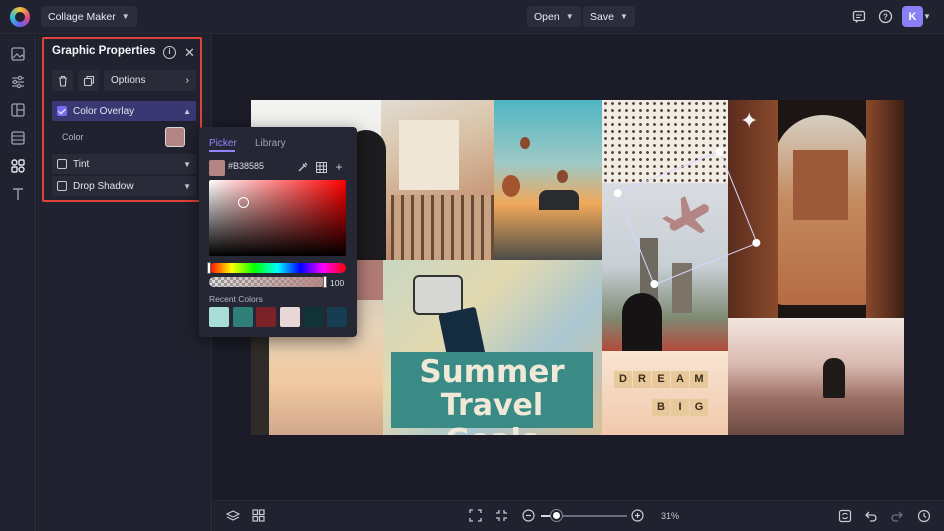  Describe the element at coordinates (258, 515) in the screenshot. I see `grid-view-icon` at that location.